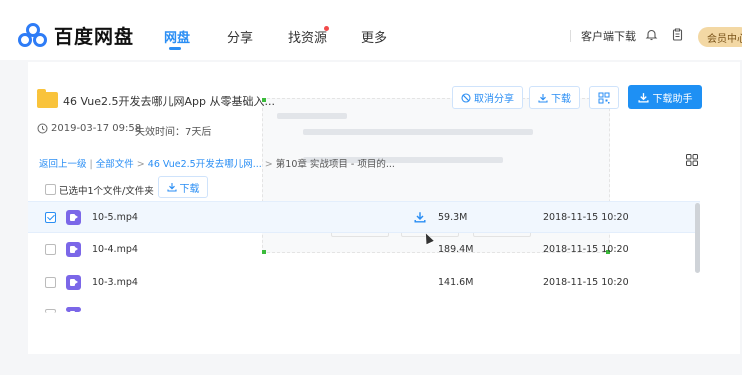  I want to click on breadcrumb-back: 返回上一级, so click(63, 164).